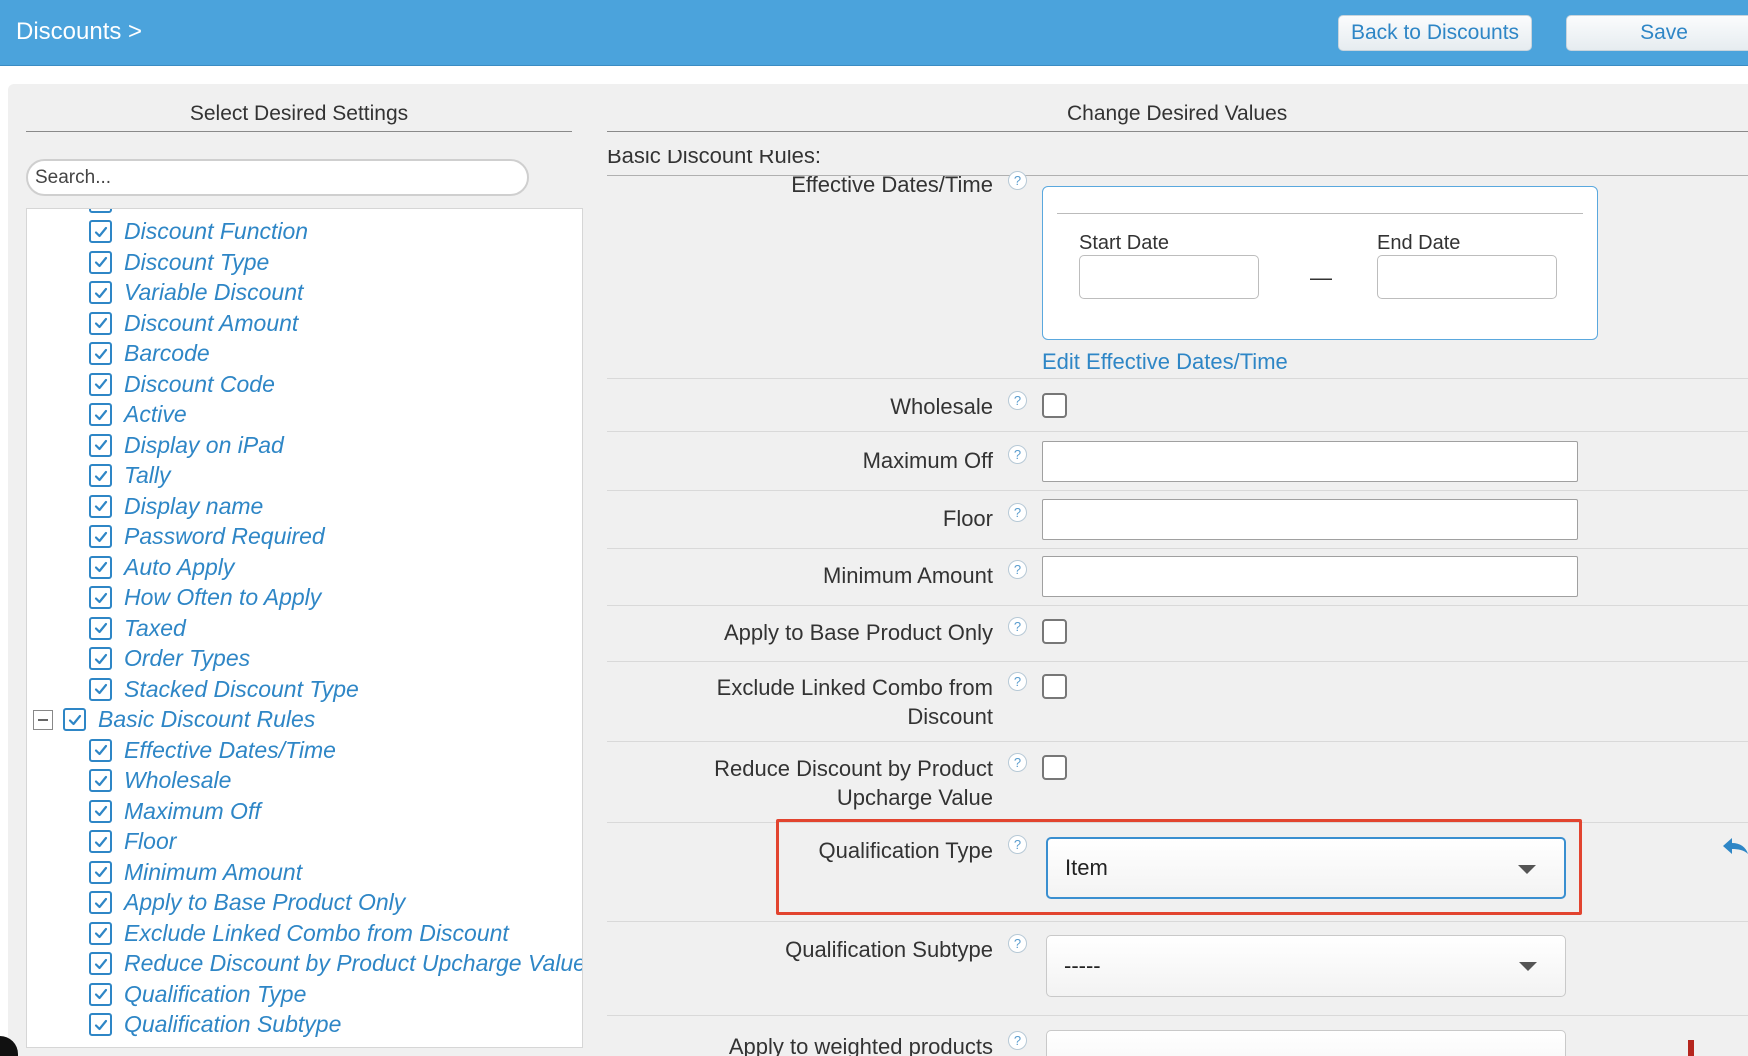 This screenshot has width=1748, height=1056. Describe the element at coordinates (1310, 519) in the screenshot. I see `floor-input` at that location.